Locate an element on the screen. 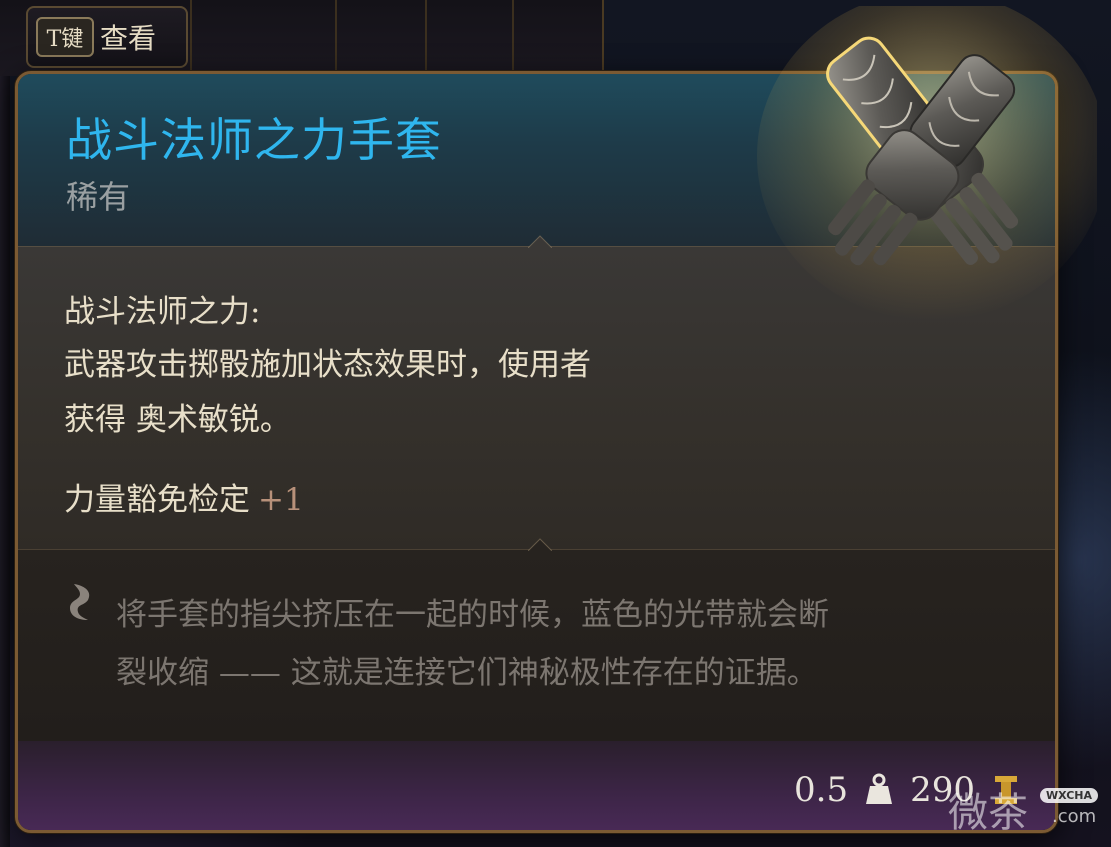  watermark-badge: WXCHA is located at coordinates (1069, 795).